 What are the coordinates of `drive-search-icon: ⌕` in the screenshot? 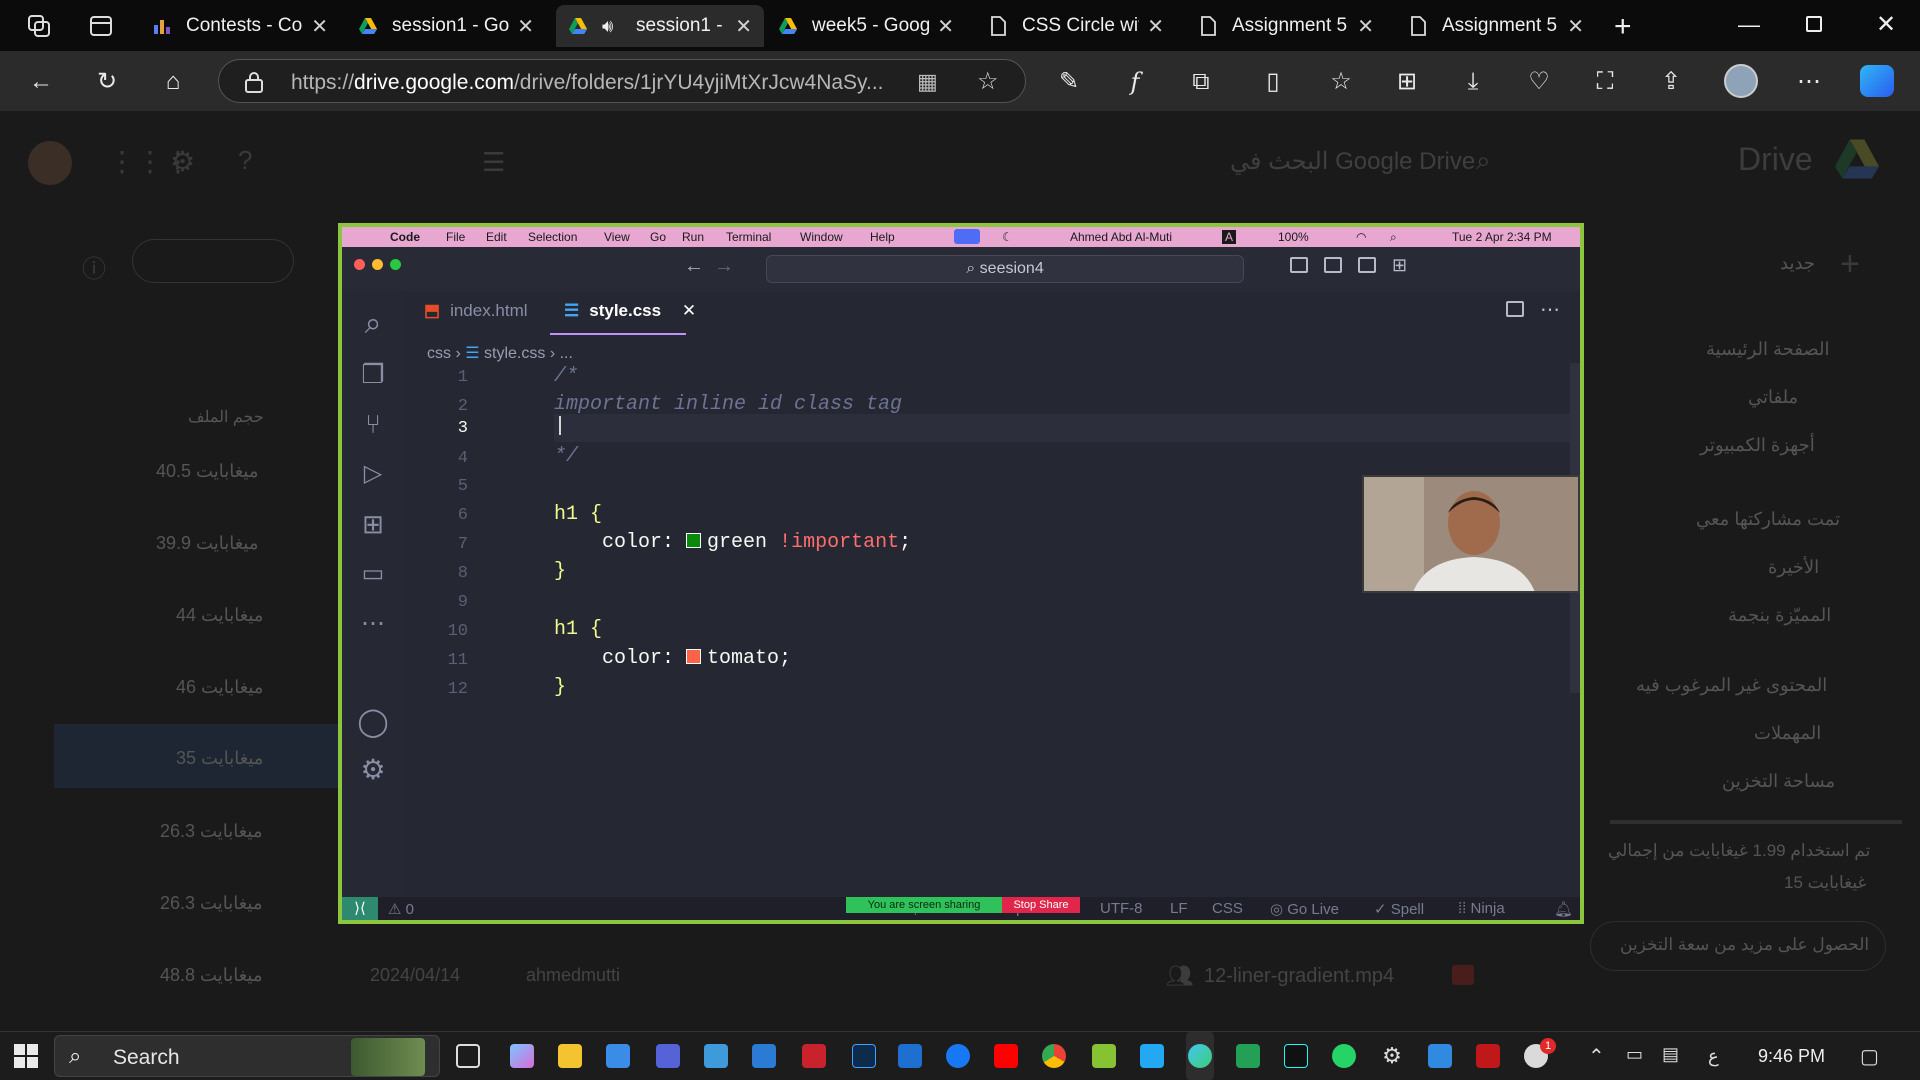 It's located at (1483, 161).